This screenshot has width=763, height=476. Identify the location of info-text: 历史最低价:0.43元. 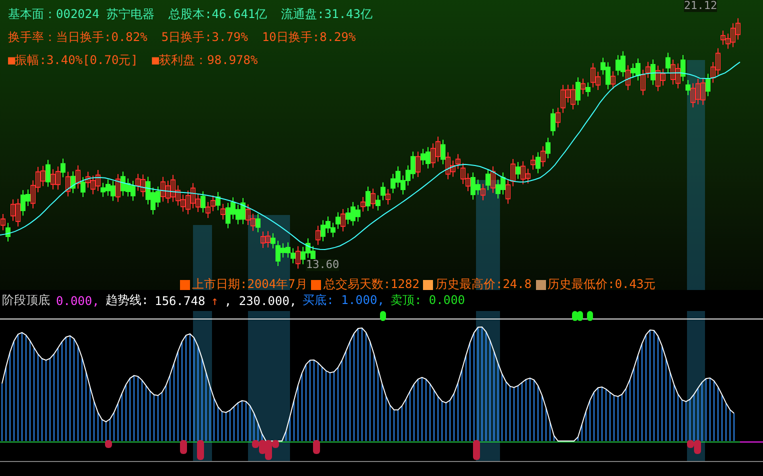
(602, 284).